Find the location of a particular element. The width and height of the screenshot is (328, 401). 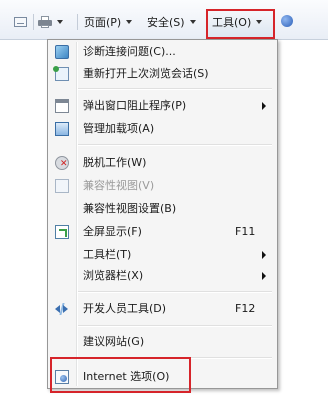

menu-item-label: 管理加载项(A) is located at coordinates (119, 128).